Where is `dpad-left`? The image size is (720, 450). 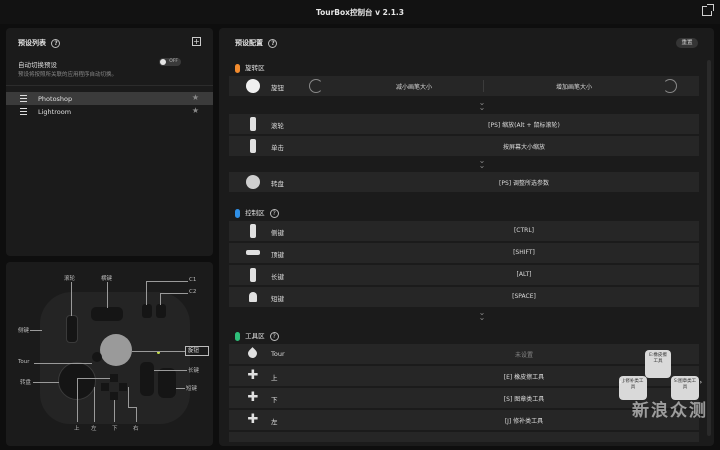
dpad-left is located at coordinates (105, 387).